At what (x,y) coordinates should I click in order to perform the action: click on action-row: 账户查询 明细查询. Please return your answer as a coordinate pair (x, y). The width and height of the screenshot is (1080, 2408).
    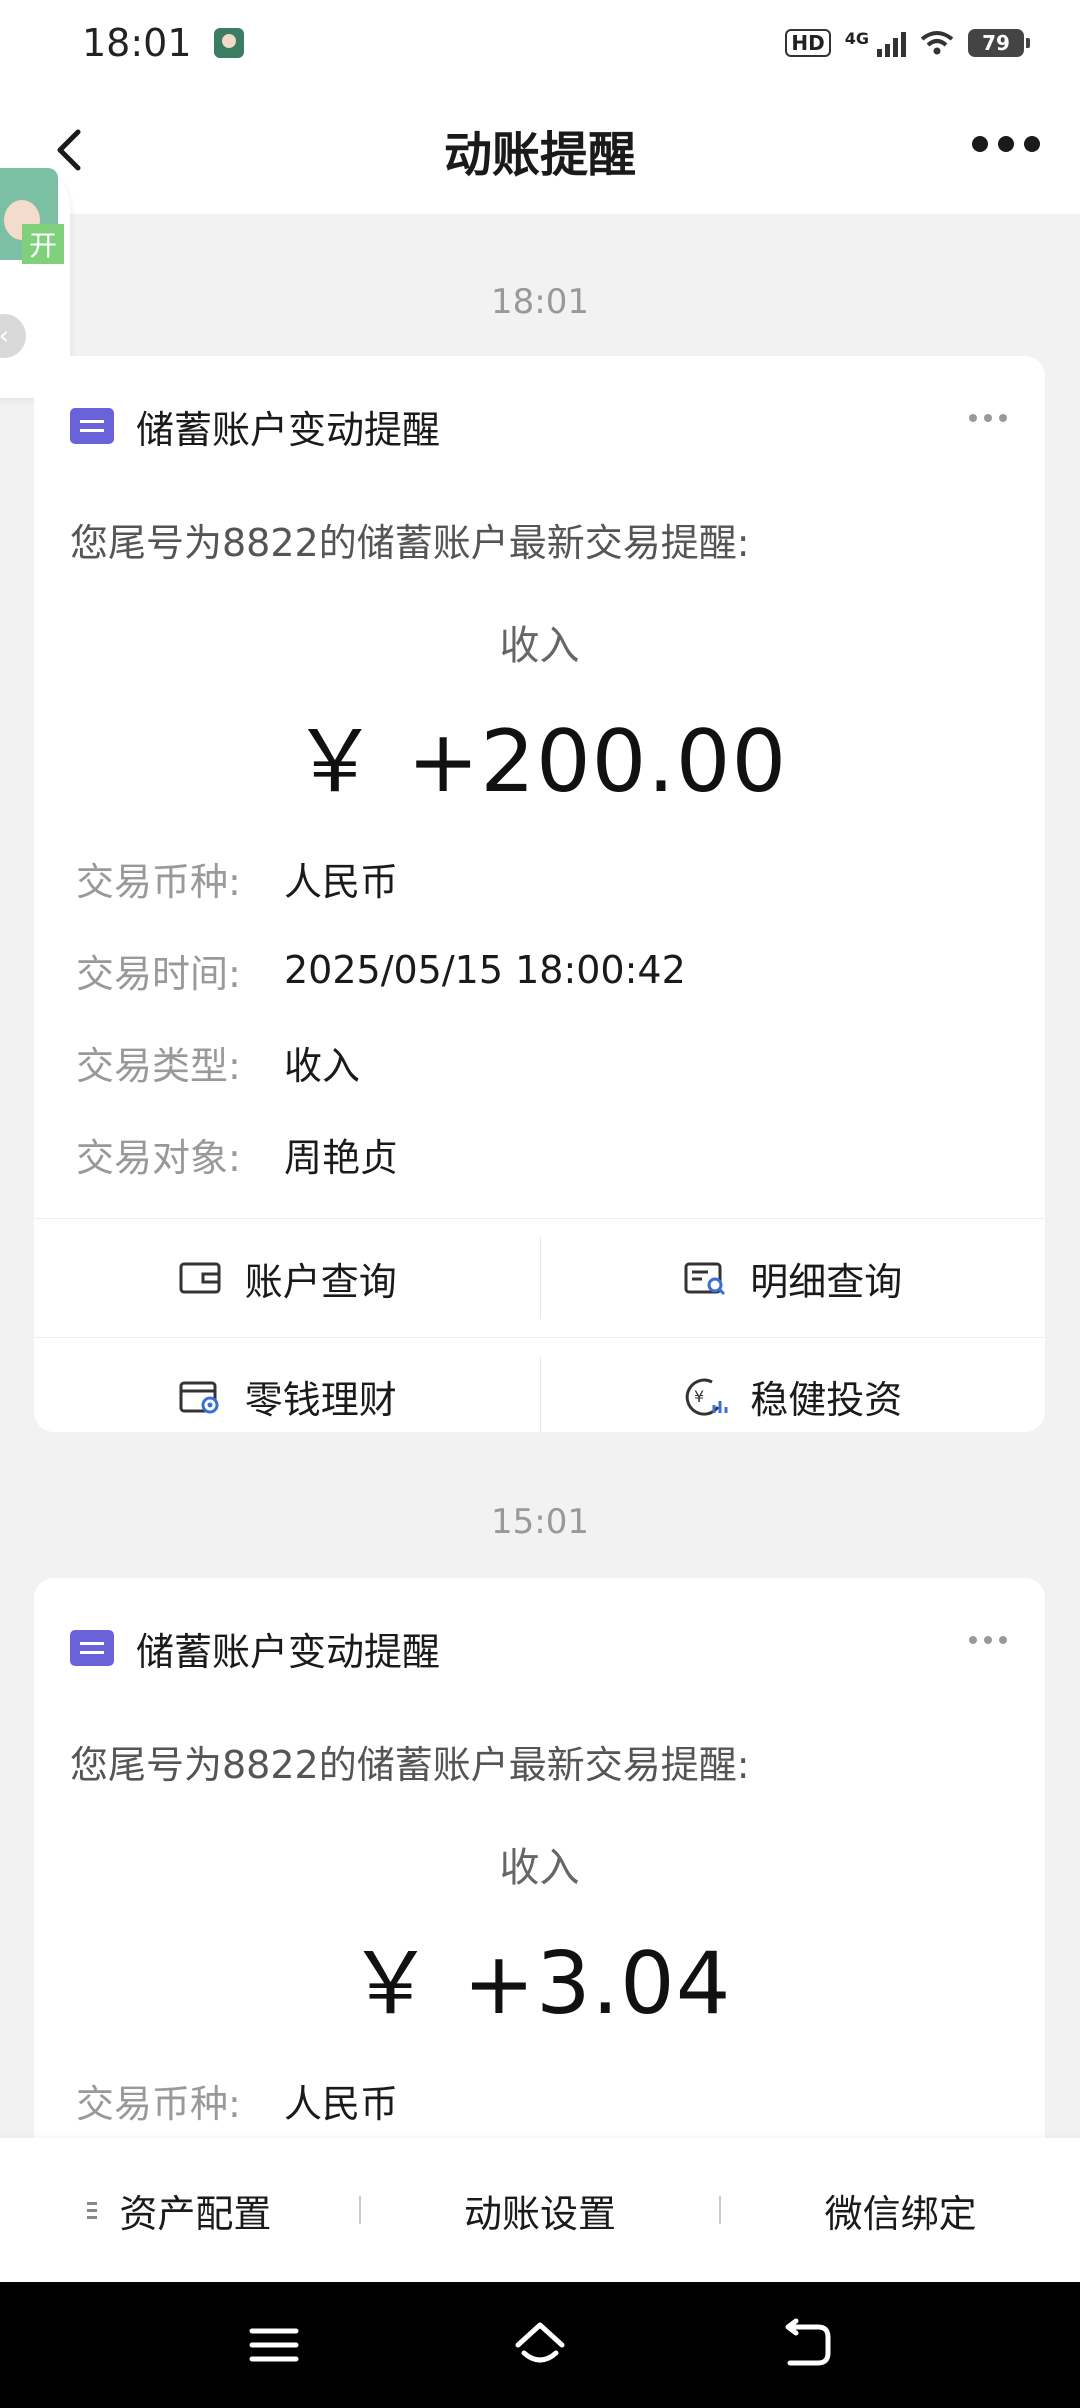
    Looking at the image, I should click on (539, 1278).